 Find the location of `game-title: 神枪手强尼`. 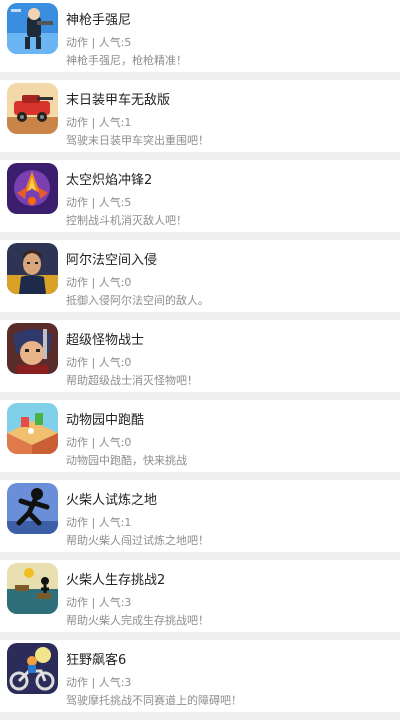

game-title: 神枪手强尼 is located at coordinates (98, 18).